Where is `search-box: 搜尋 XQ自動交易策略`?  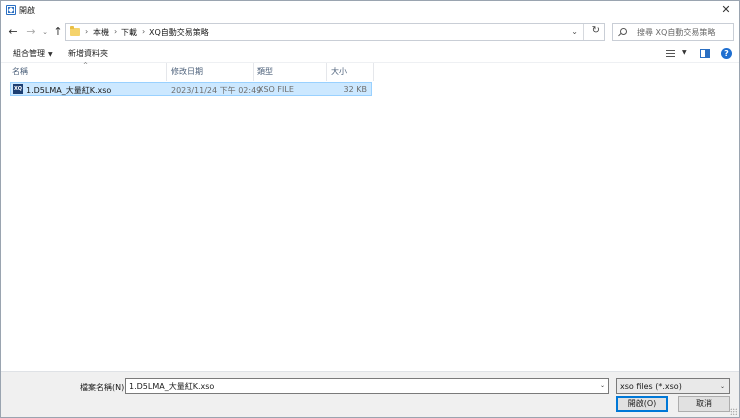 search-box: 搜尋 XQ自動交易策略 is located at coordinates (673, 32).